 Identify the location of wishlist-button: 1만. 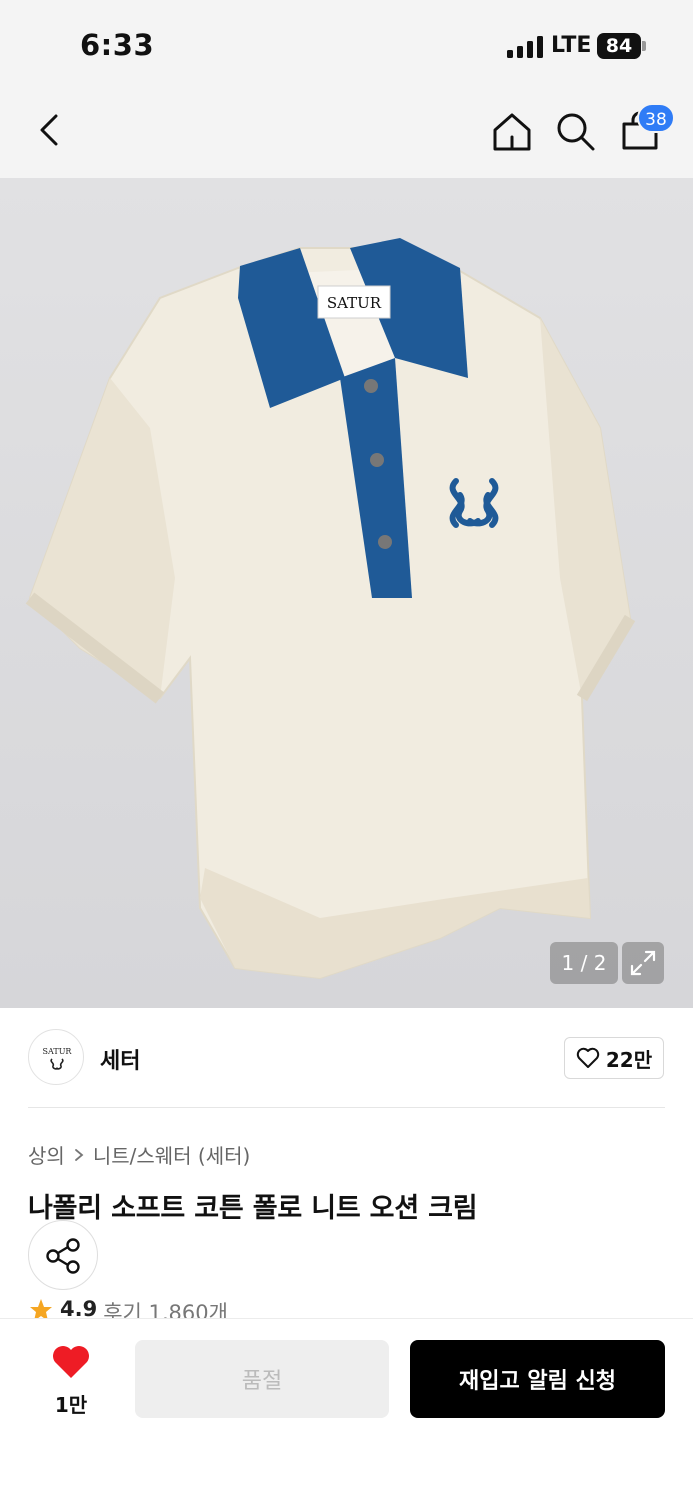
(71, 1382).